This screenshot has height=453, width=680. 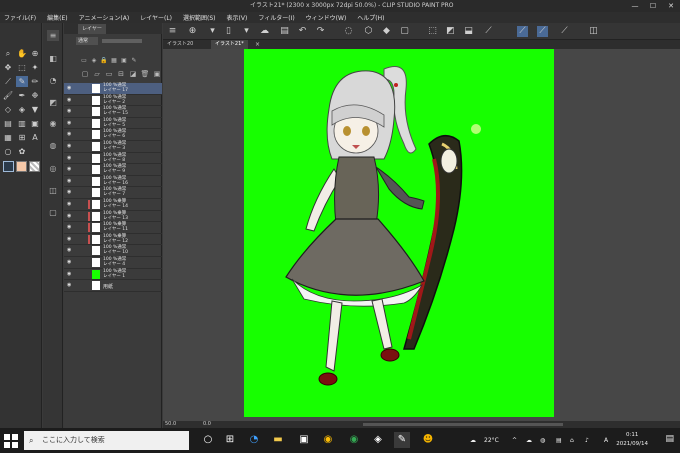 I want to click on folder-icon: ▤, so click(x=284, y=31).